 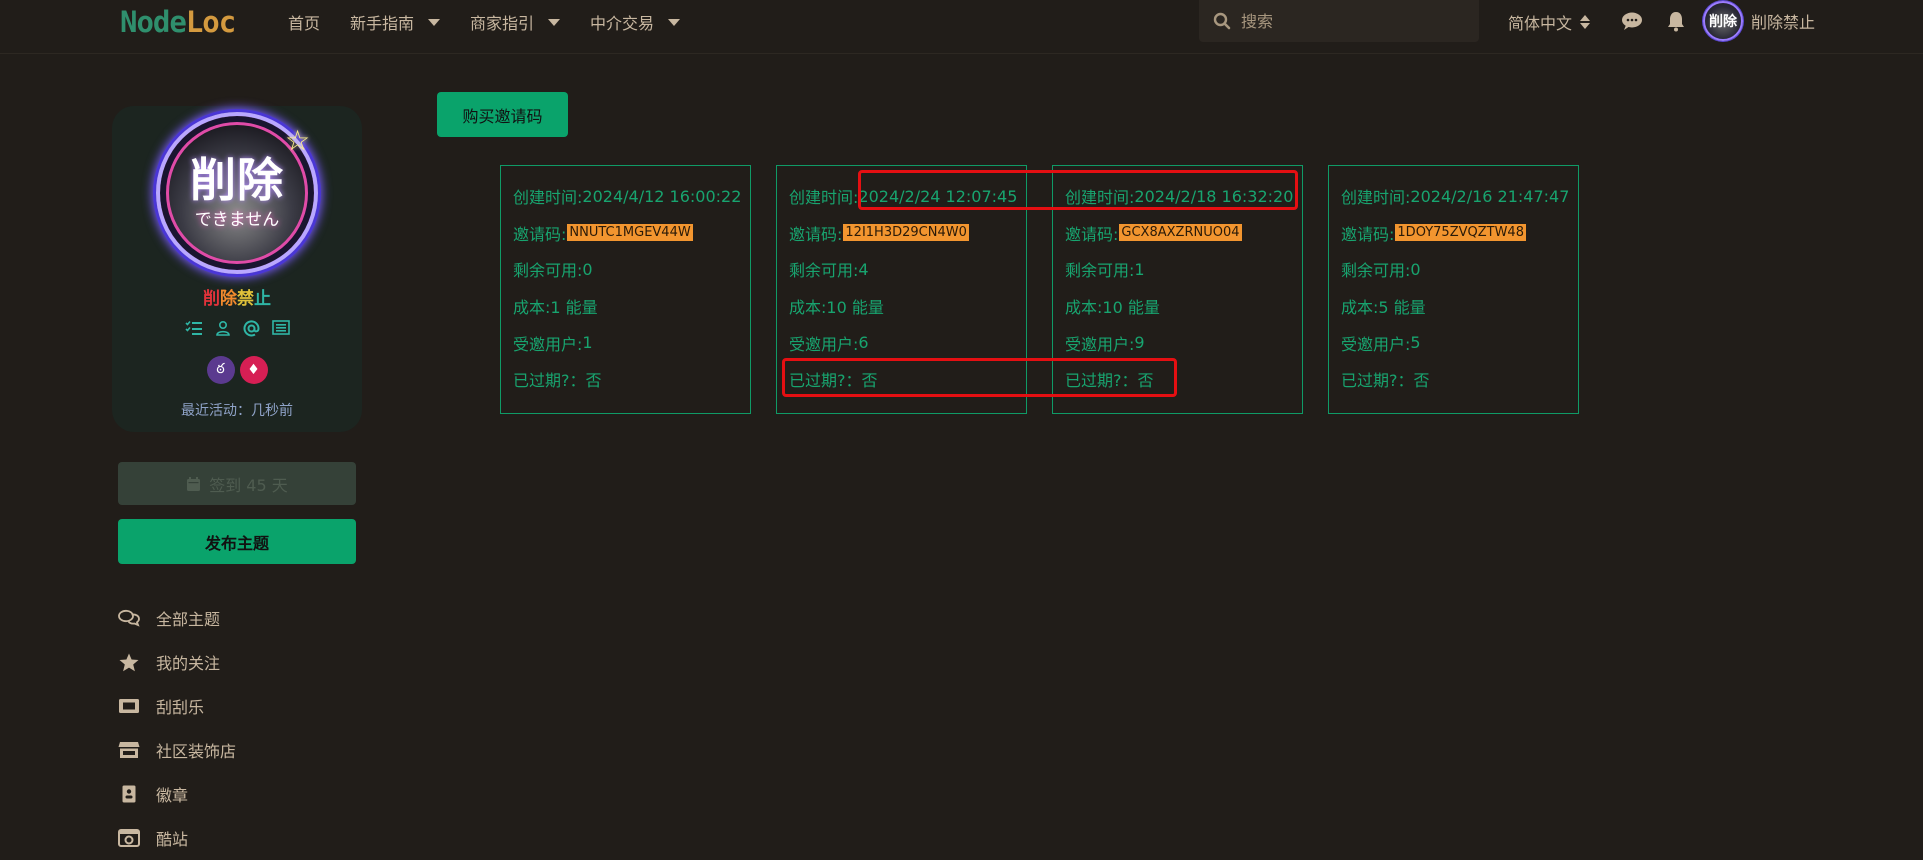 What do you see at coordinates (237, 269) in the screenshot?
I see `profile-card: 削除 できません ☆ 削除禁止 ఠ ♦ 最近活动：几秒前` at bounding box center [237, 269].